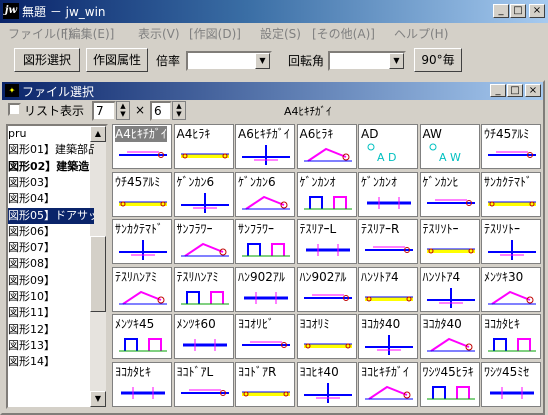 This screenshot has height=415, width=548. What do you see at coordinates (203, 336) in the screenshot?
I see `shape-tile: ﾒﾝﾂｷ60` at bounding box center [203, 336].